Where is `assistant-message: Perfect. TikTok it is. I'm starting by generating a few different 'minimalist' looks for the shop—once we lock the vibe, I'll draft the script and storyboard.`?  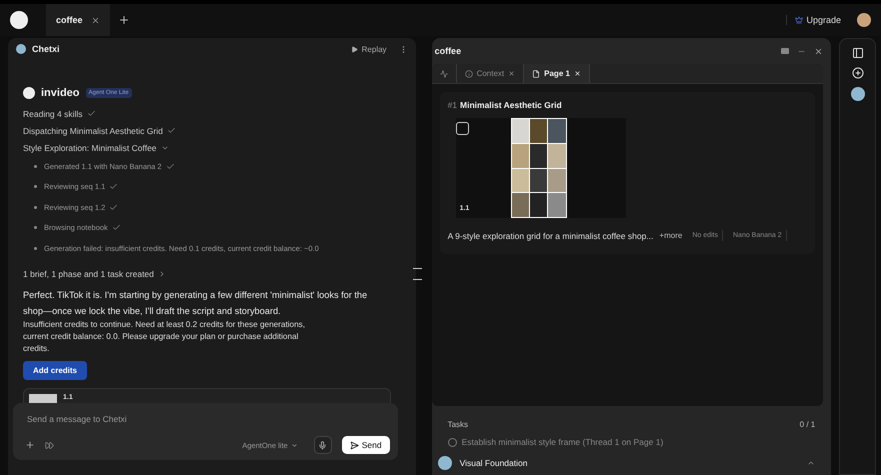 assistant-message: Perfect. TikTok it is. I'm starting by generating a few different 'minimalist' looks for the shop—once we lock the vibe, I'll draft the script and storyboard. is located at coordinates (195, 303).